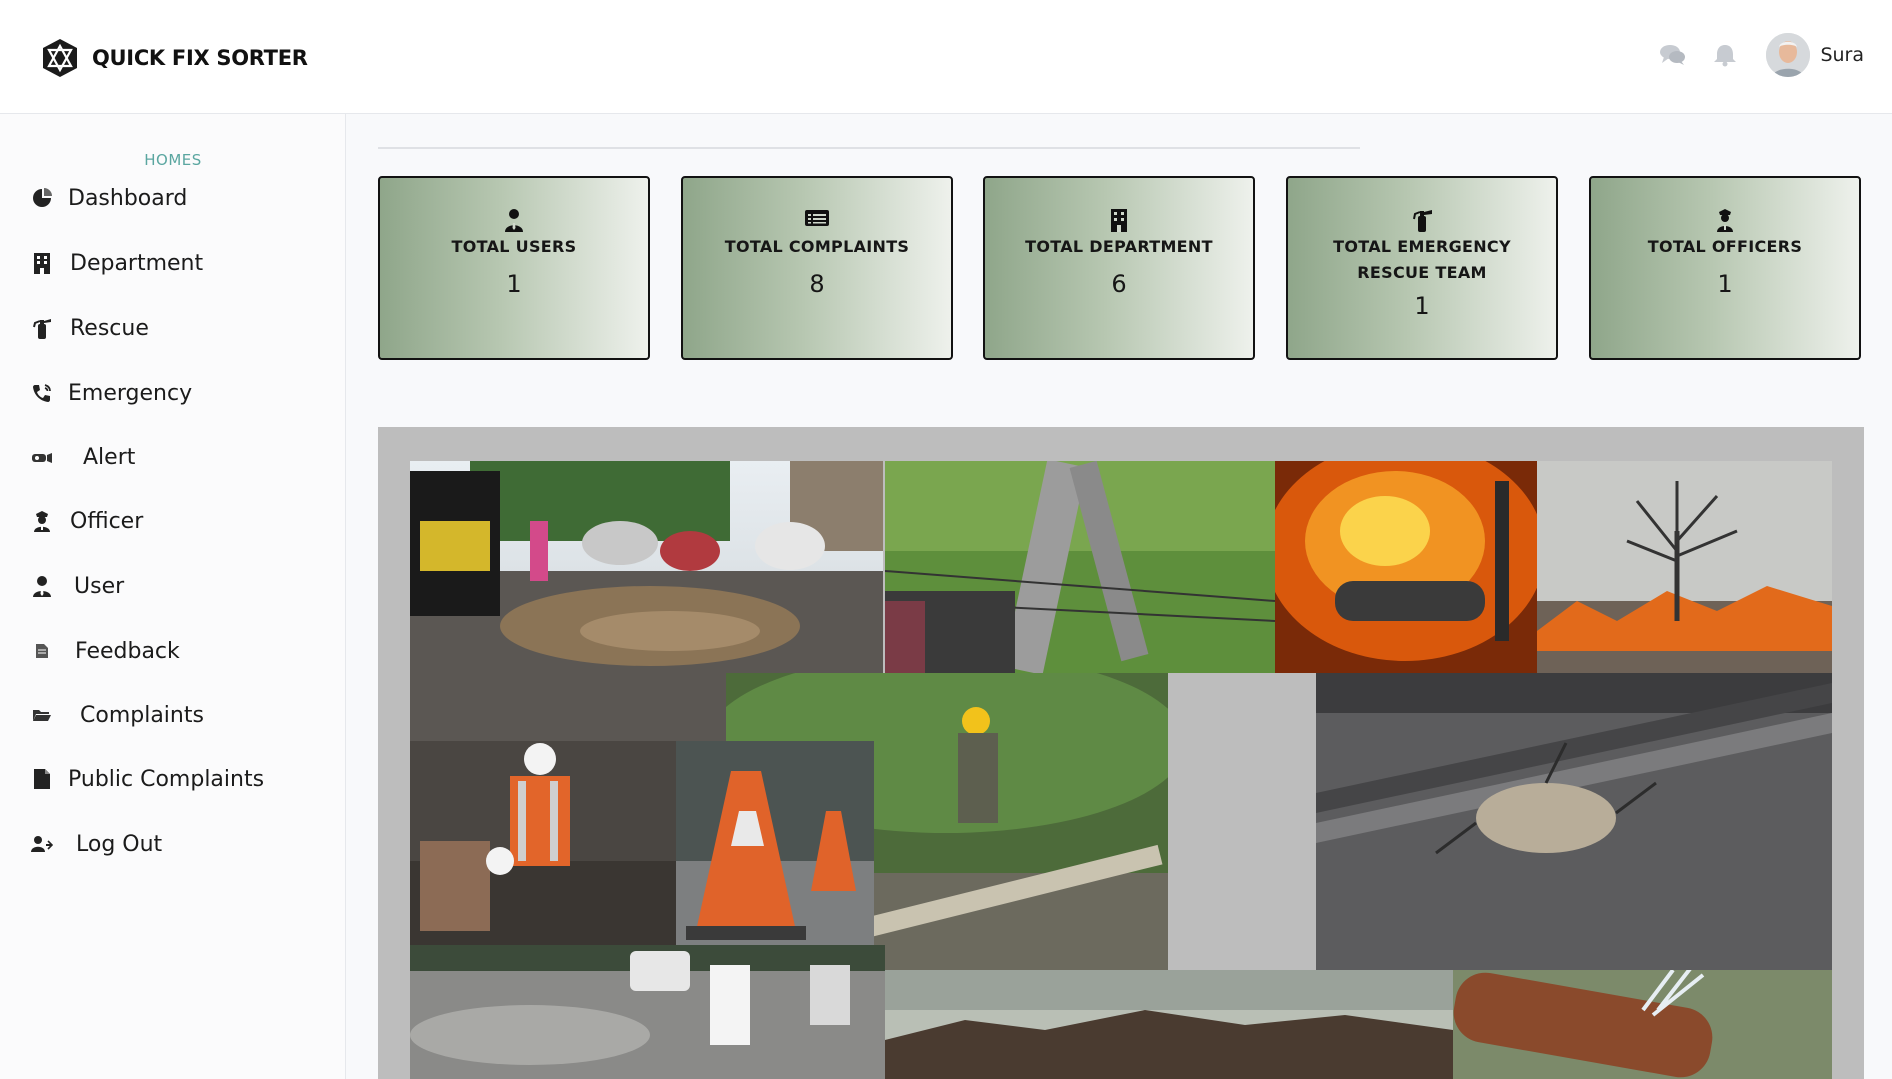  Describe the element at coordinates (42, 715) in the screenshot. I see `folder-open-icon` at that location.